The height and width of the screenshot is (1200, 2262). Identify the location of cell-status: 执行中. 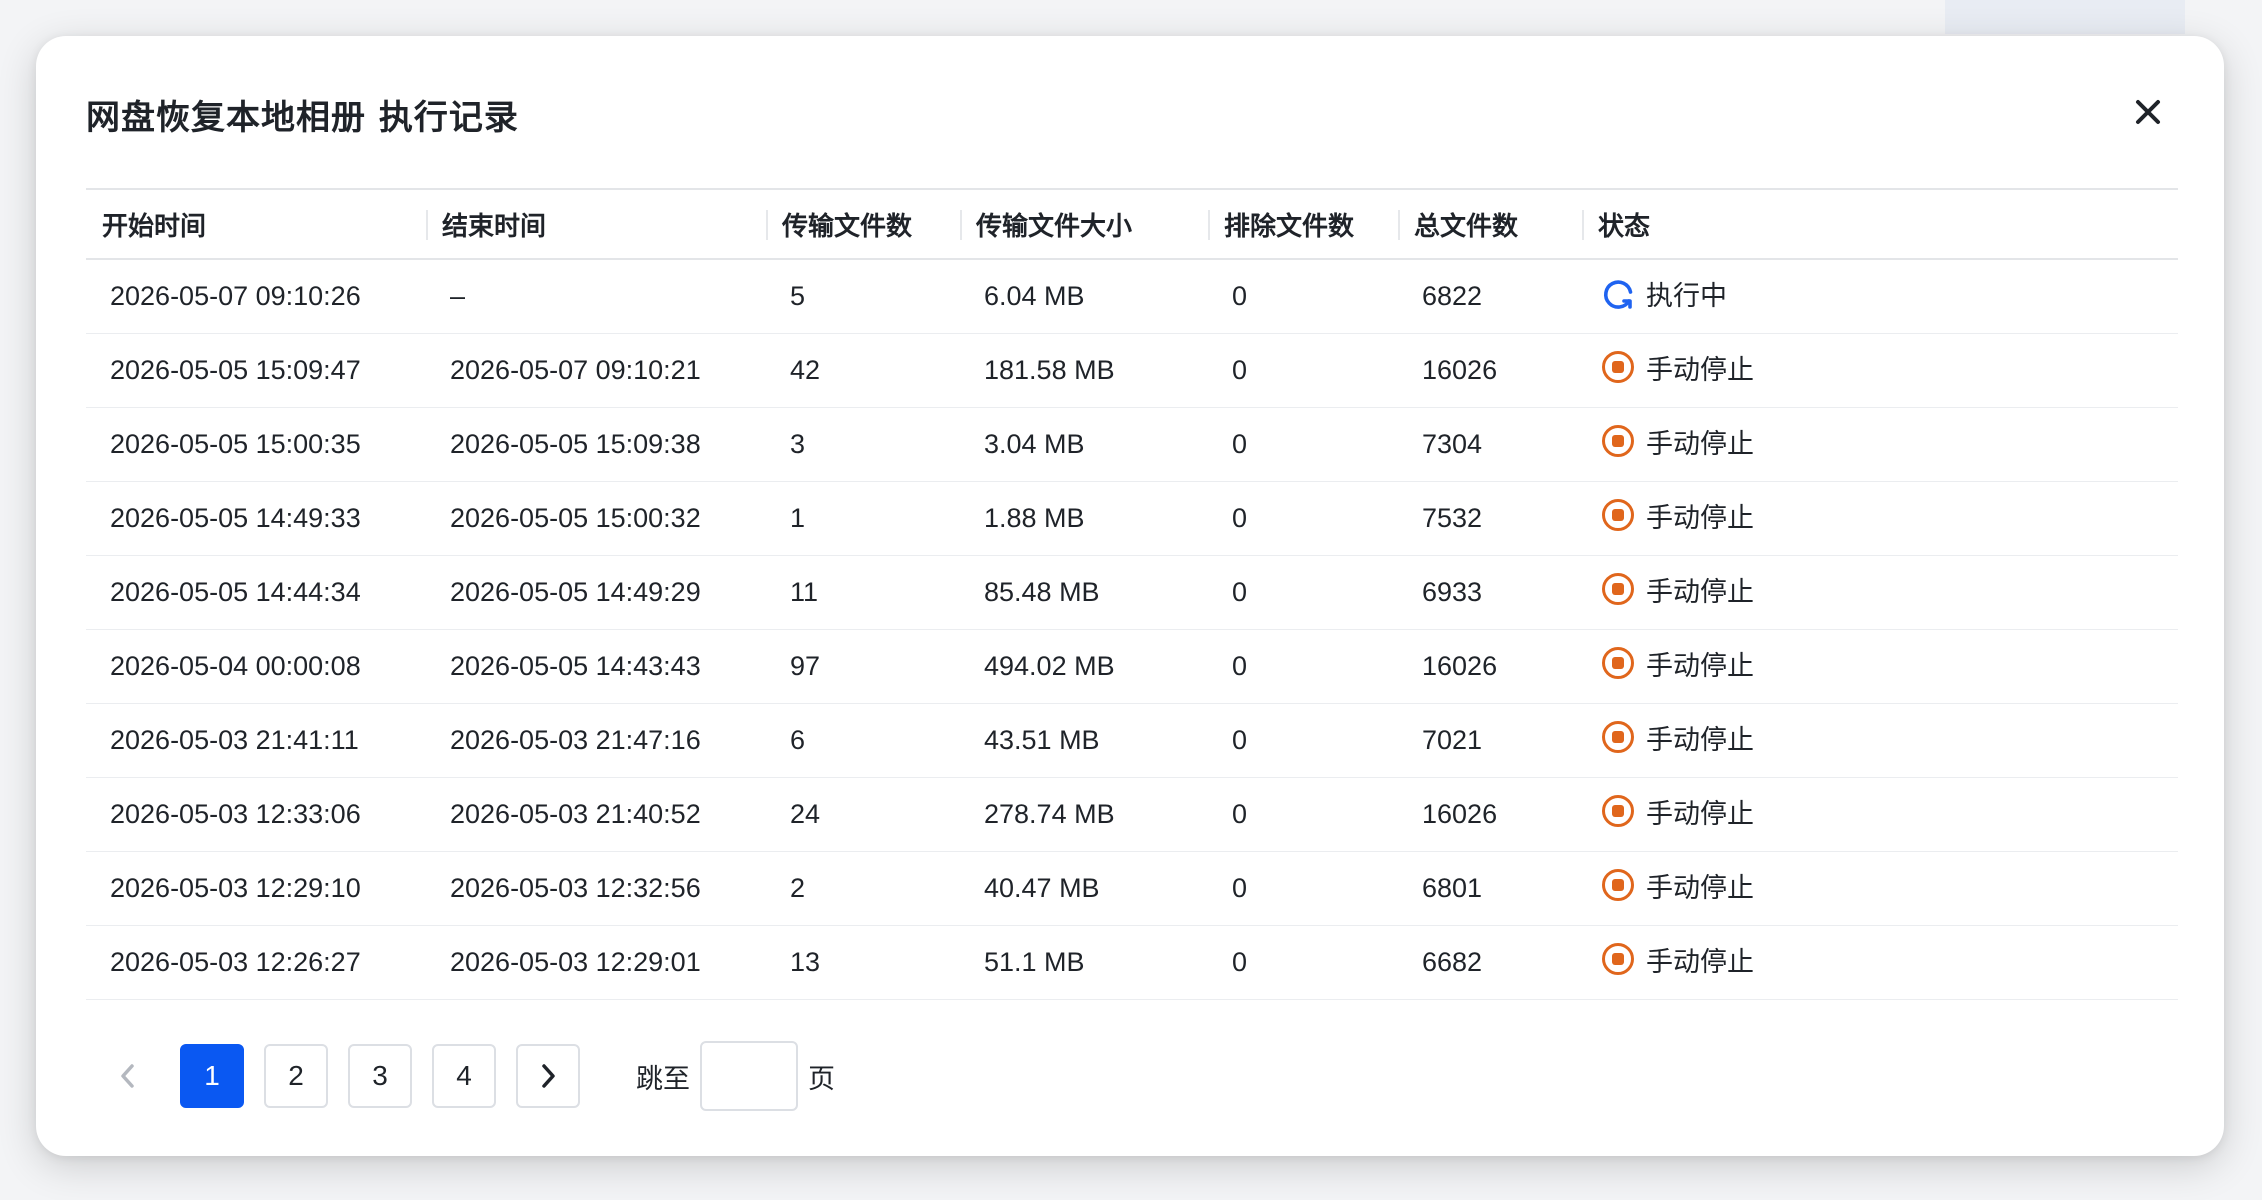
(1880, 296).